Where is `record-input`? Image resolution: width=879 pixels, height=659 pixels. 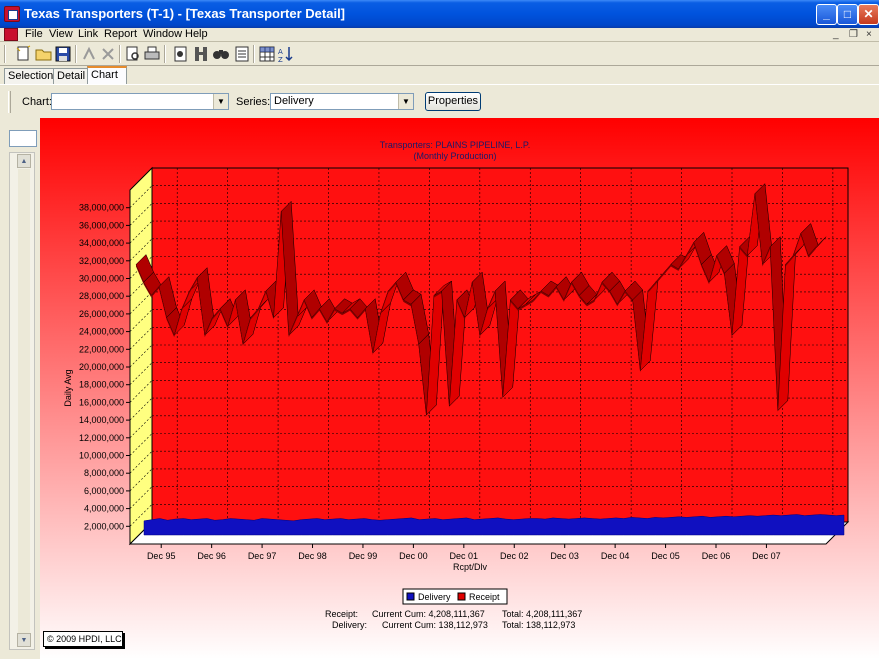
record-input is located at coordinates (23, 138).